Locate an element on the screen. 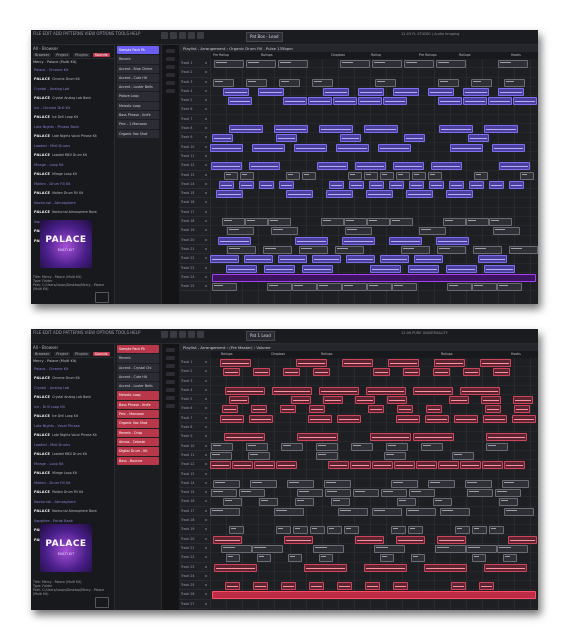 The height and width of the screenshot is (643, 566). channel-button: Perc - Monsoon is located at coordinates (138, 414).